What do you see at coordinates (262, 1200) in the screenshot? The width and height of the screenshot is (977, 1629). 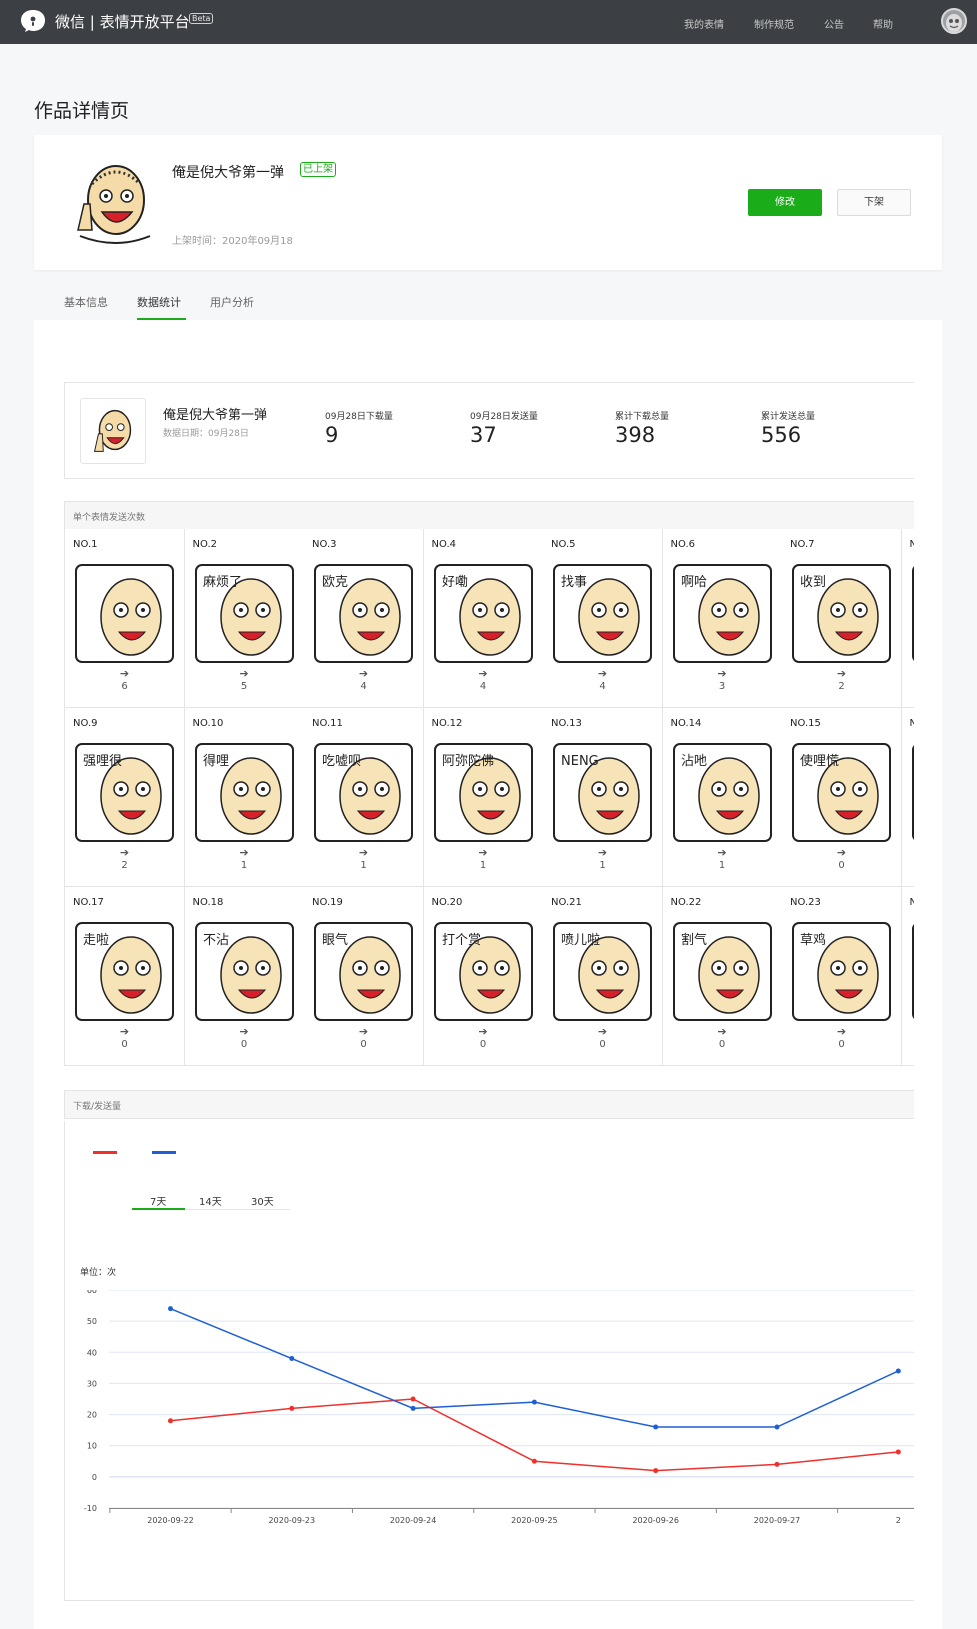 I see `range-tab-30-days: 30天` at bounding box center [262, 1200].